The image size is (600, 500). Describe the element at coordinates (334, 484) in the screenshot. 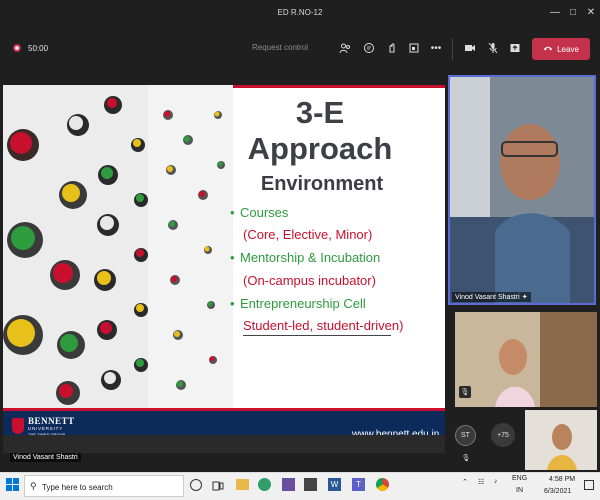

I see `word-icon: W` at that location.